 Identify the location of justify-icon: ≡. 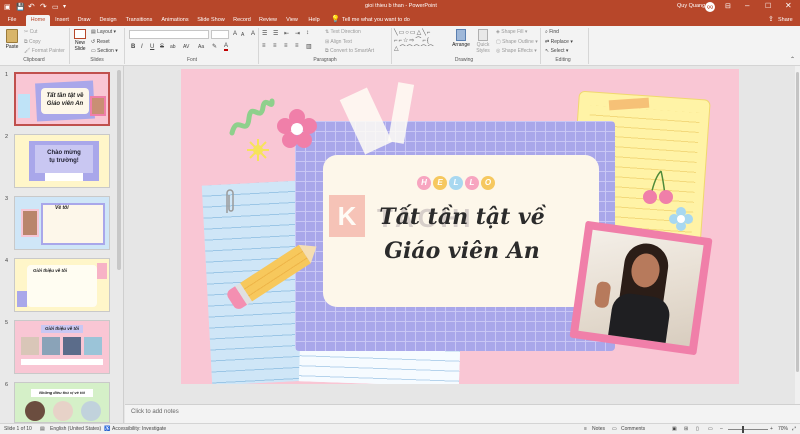
(297, 46).